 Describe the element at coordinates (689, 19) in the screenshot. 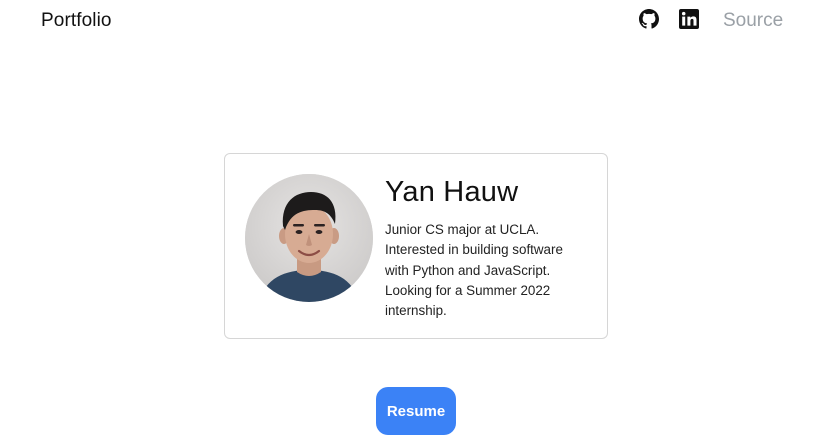

I see `linkedin-icon` at that location.